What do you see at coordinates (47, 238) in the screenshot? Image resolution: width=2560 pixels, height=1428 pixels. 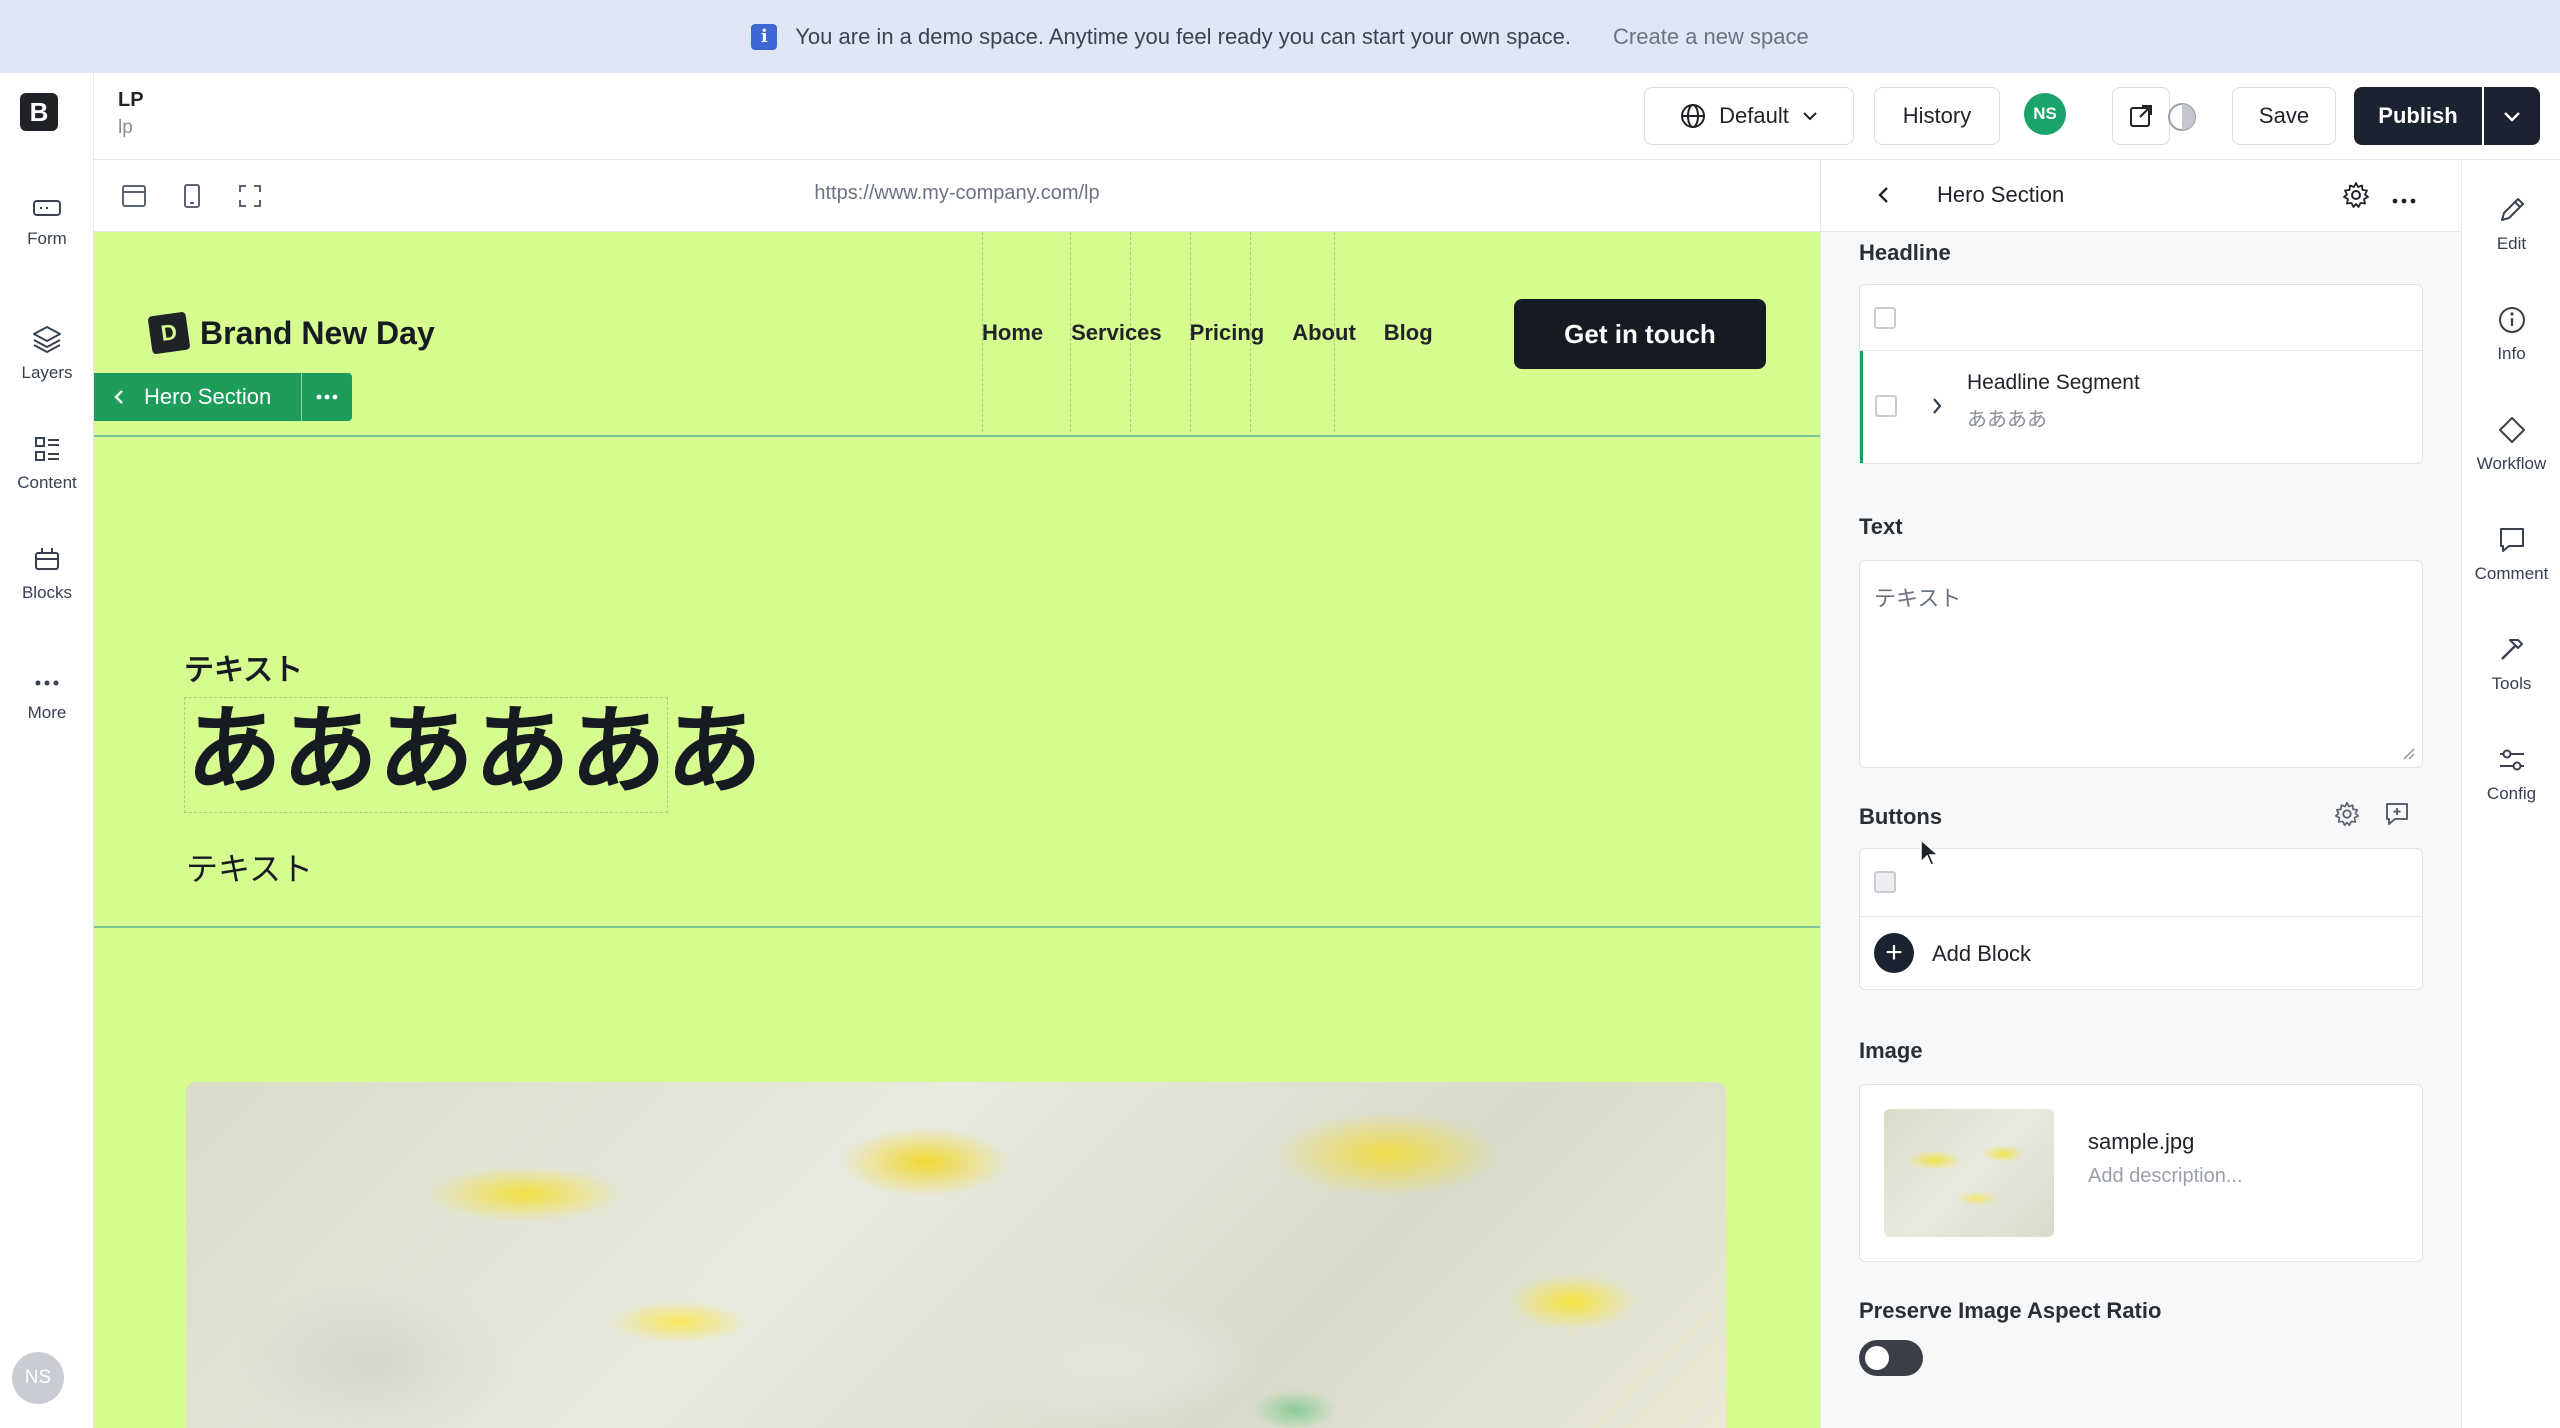 I see `sidebar-item-label: Form` at bounding box center [47, 238].